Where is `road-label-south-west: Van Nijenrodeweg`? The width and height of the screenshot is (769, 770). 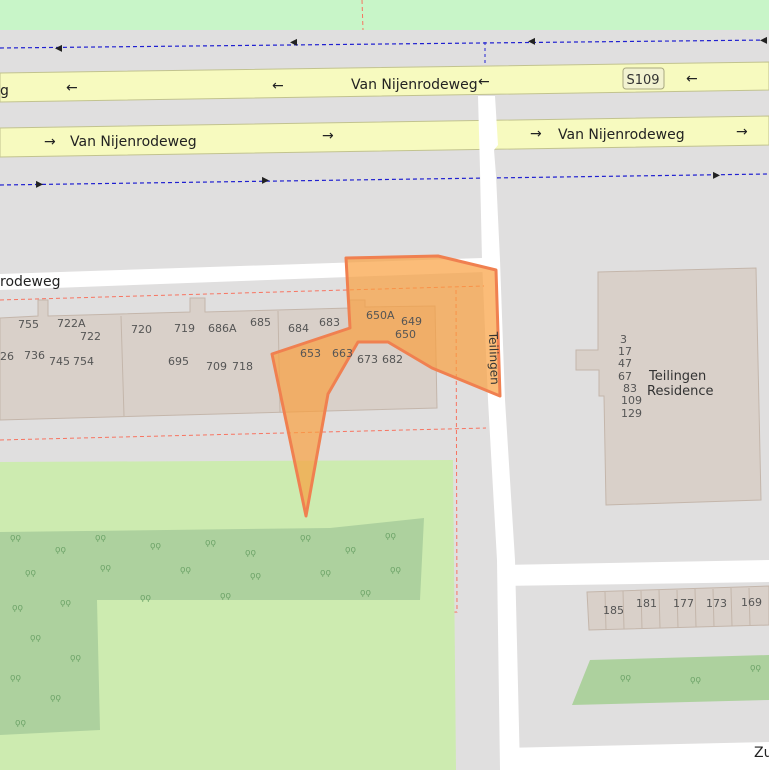
road-label-south-west: Van Nijenrodeweg is located at coordinates (133, 142).